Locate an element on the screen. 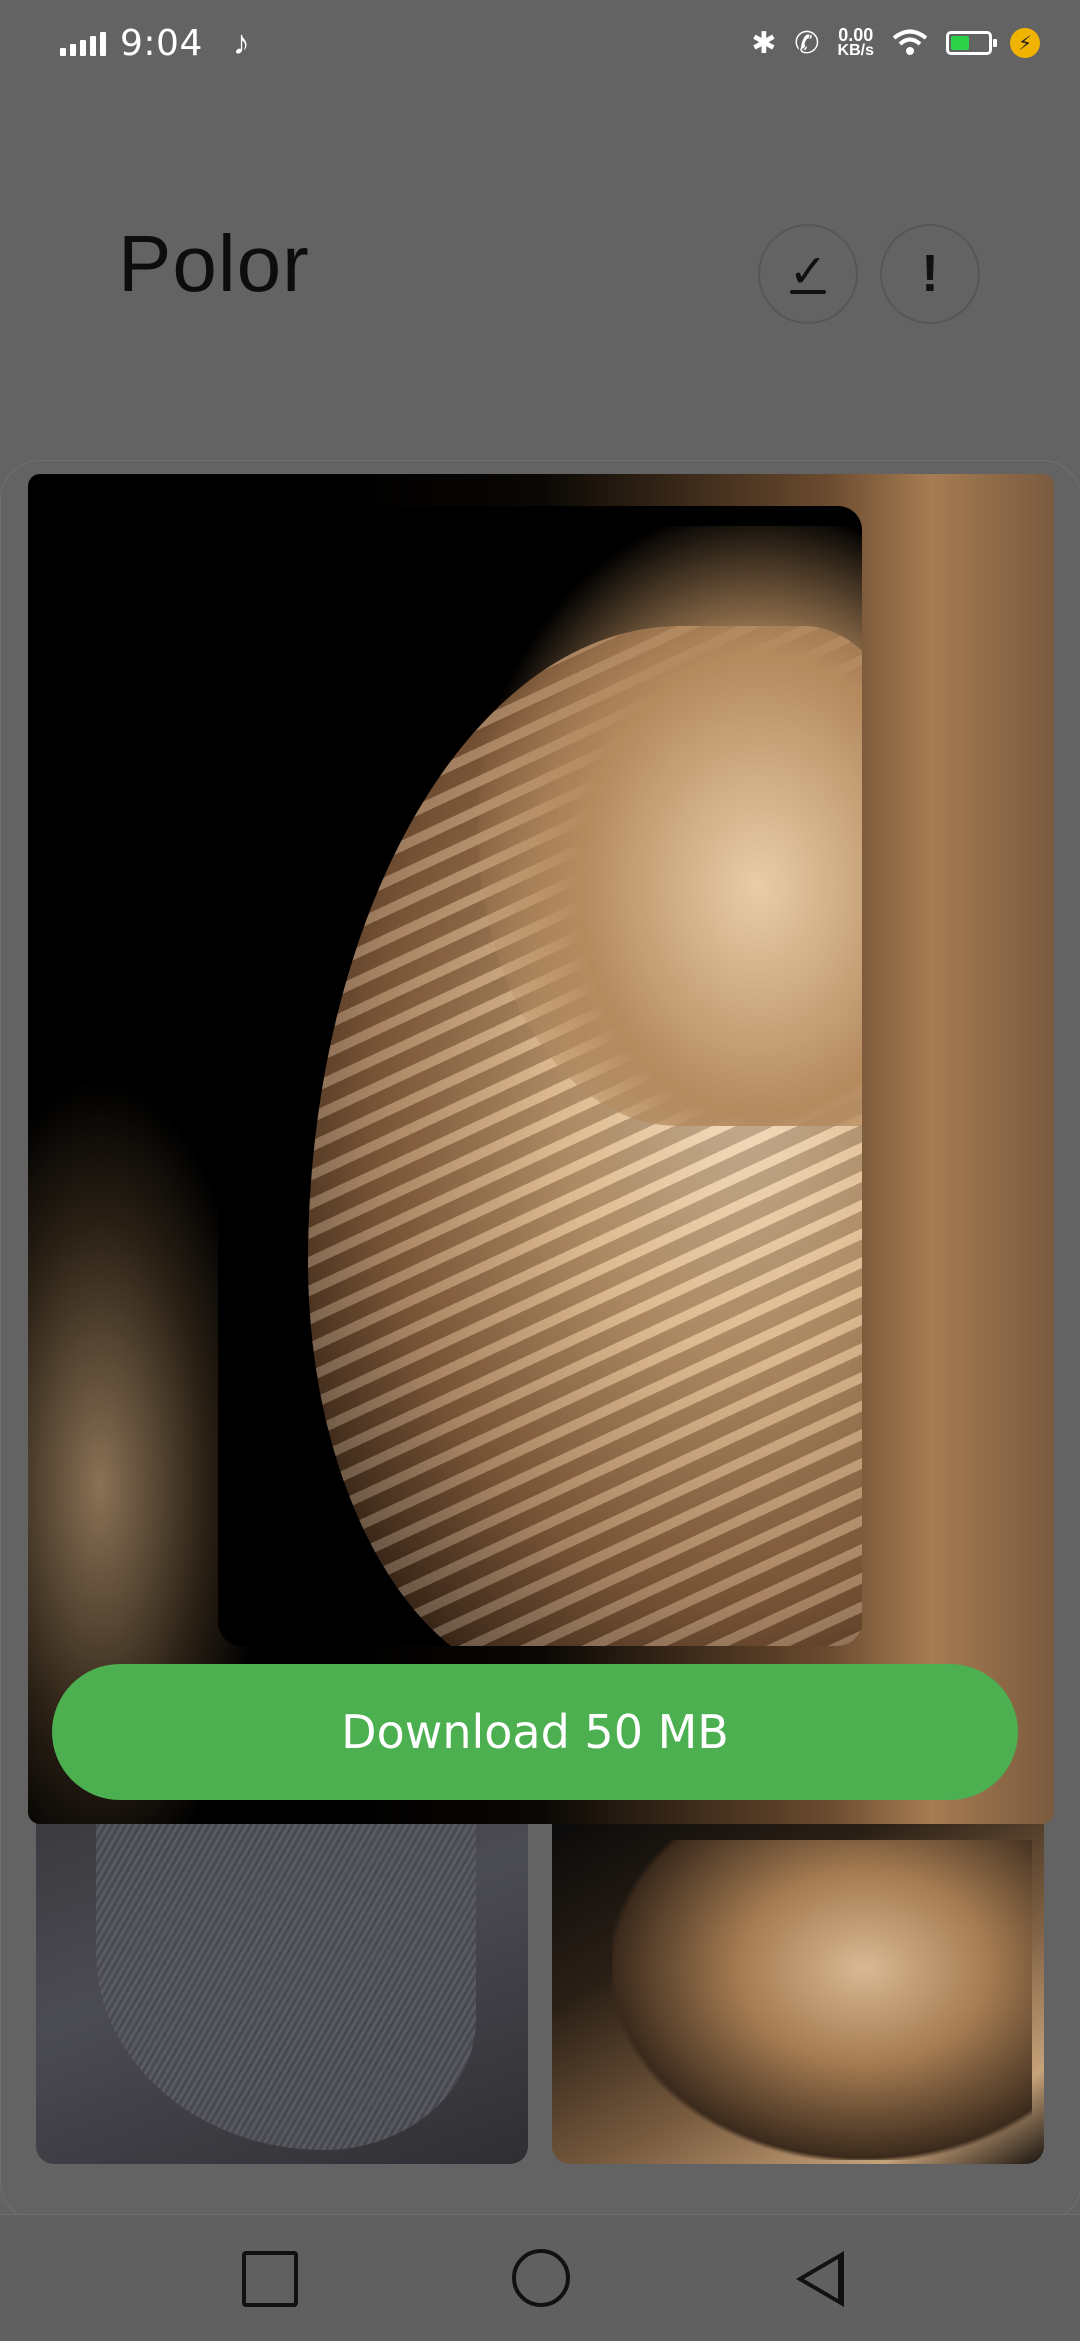 The image size is (1080, 2341). speed-unit: KB/s is located at coordinates (855, 50).